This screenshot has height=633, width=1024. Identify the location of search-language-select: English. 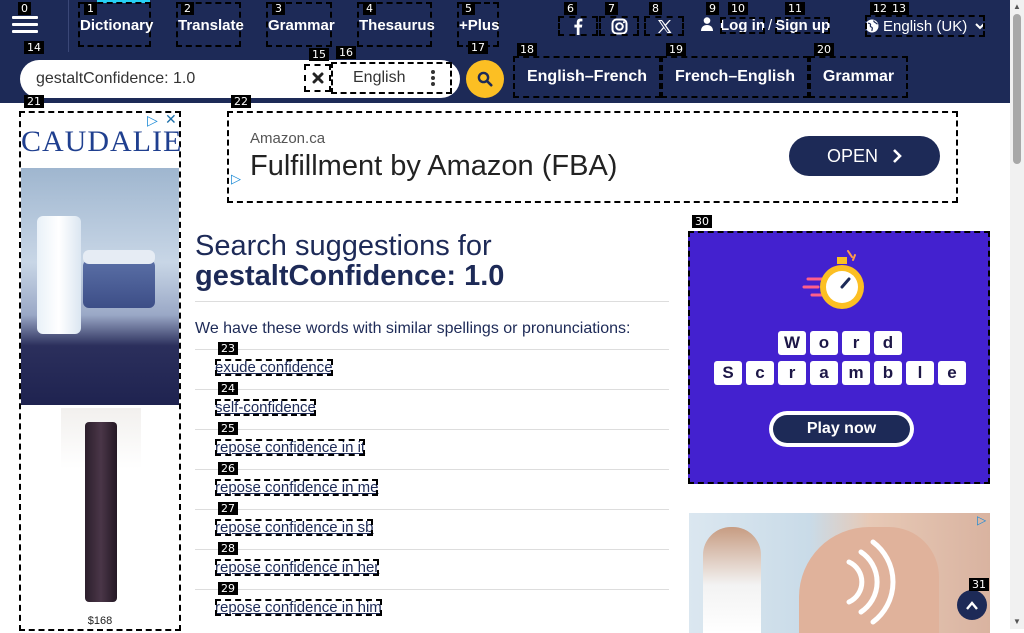
(391, 78).